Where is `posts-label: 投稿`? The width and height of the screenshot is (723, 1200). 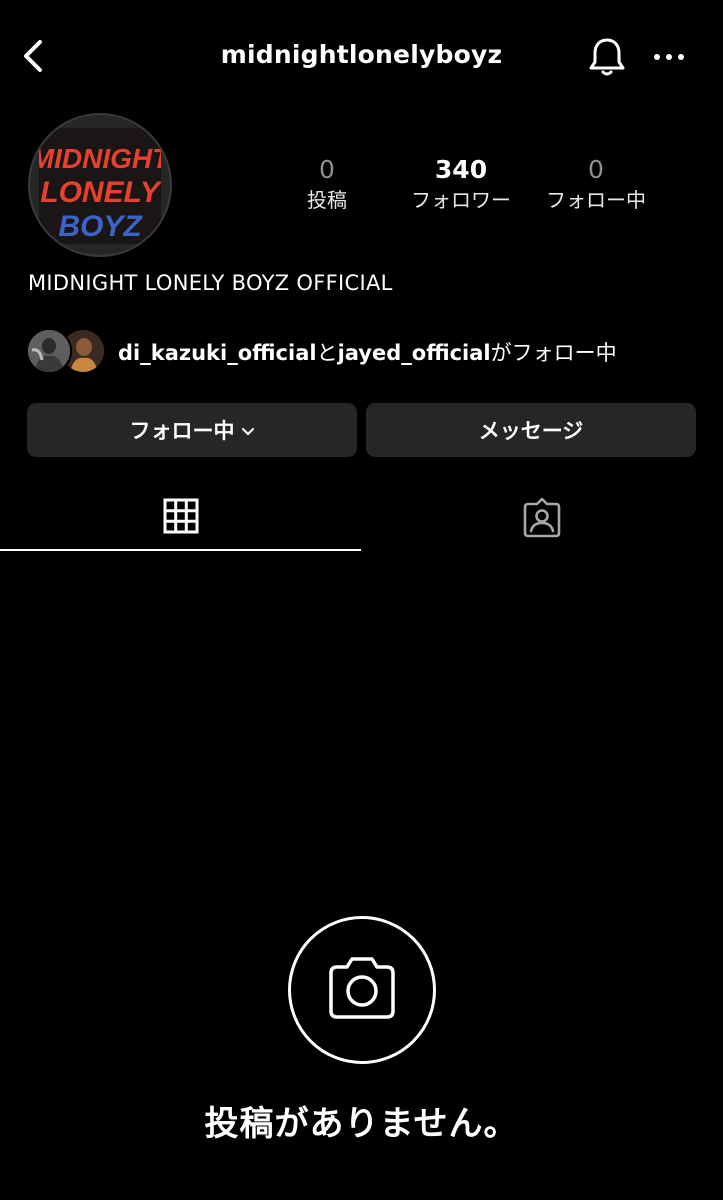
posts-label: 投稿 is located at coordinates (327, 200).